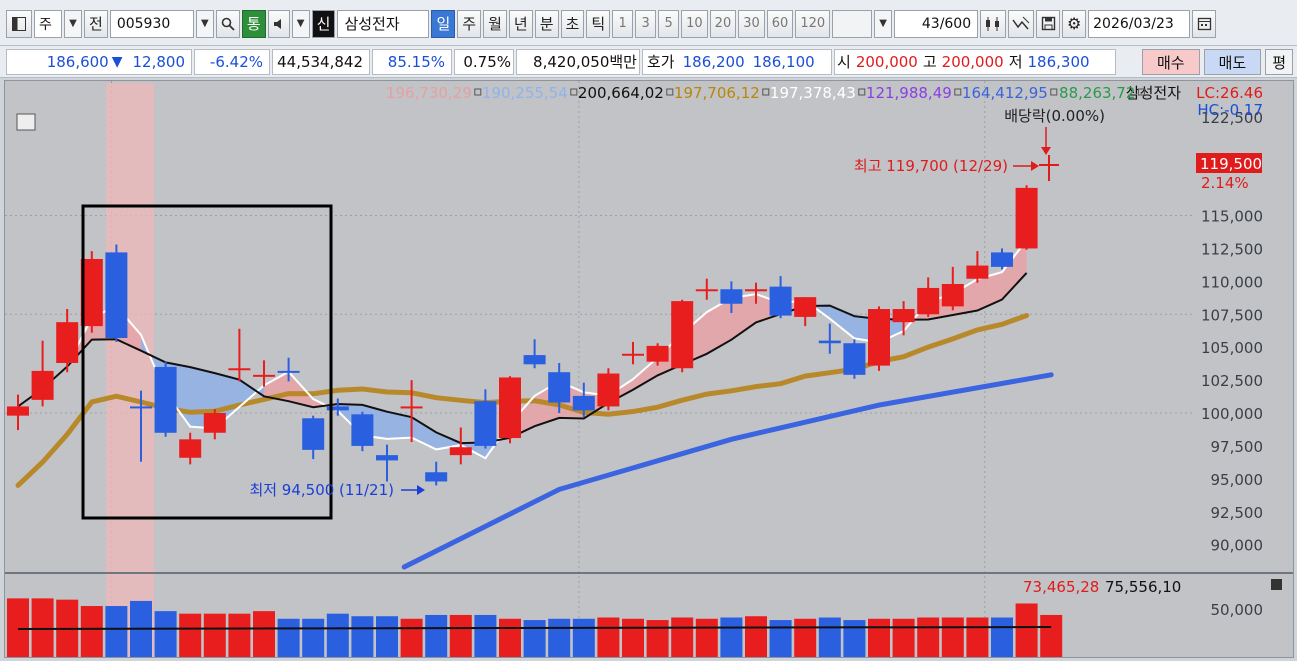  Describe the element at coordinates (1204, 23) in the screenshot. I see `calendar-icon` at that location.